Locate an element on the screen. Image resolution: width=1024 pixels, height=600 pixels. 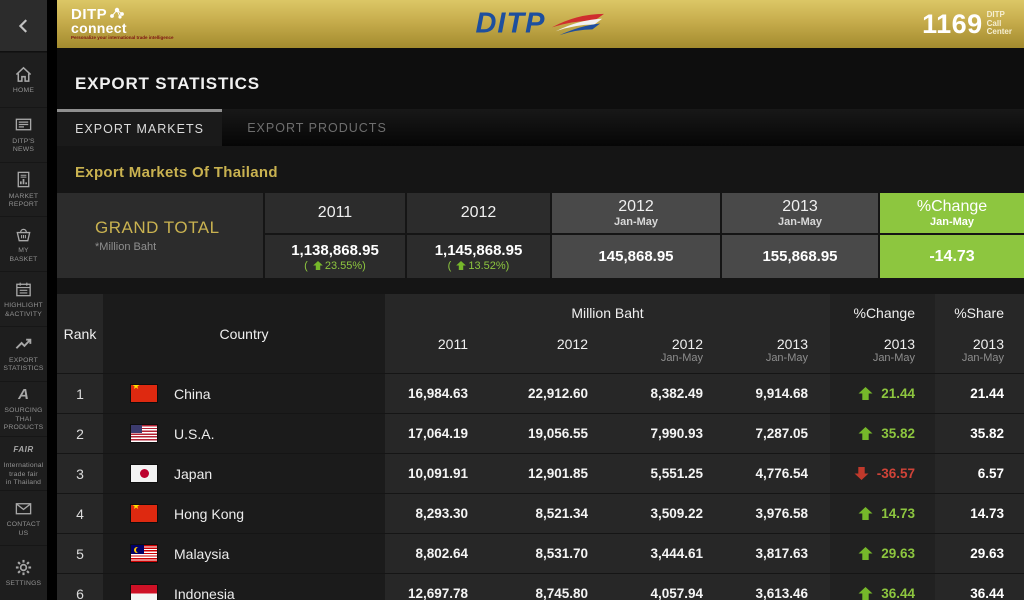
value-cell: 8,521.34 is located at coordinates (550, 513).